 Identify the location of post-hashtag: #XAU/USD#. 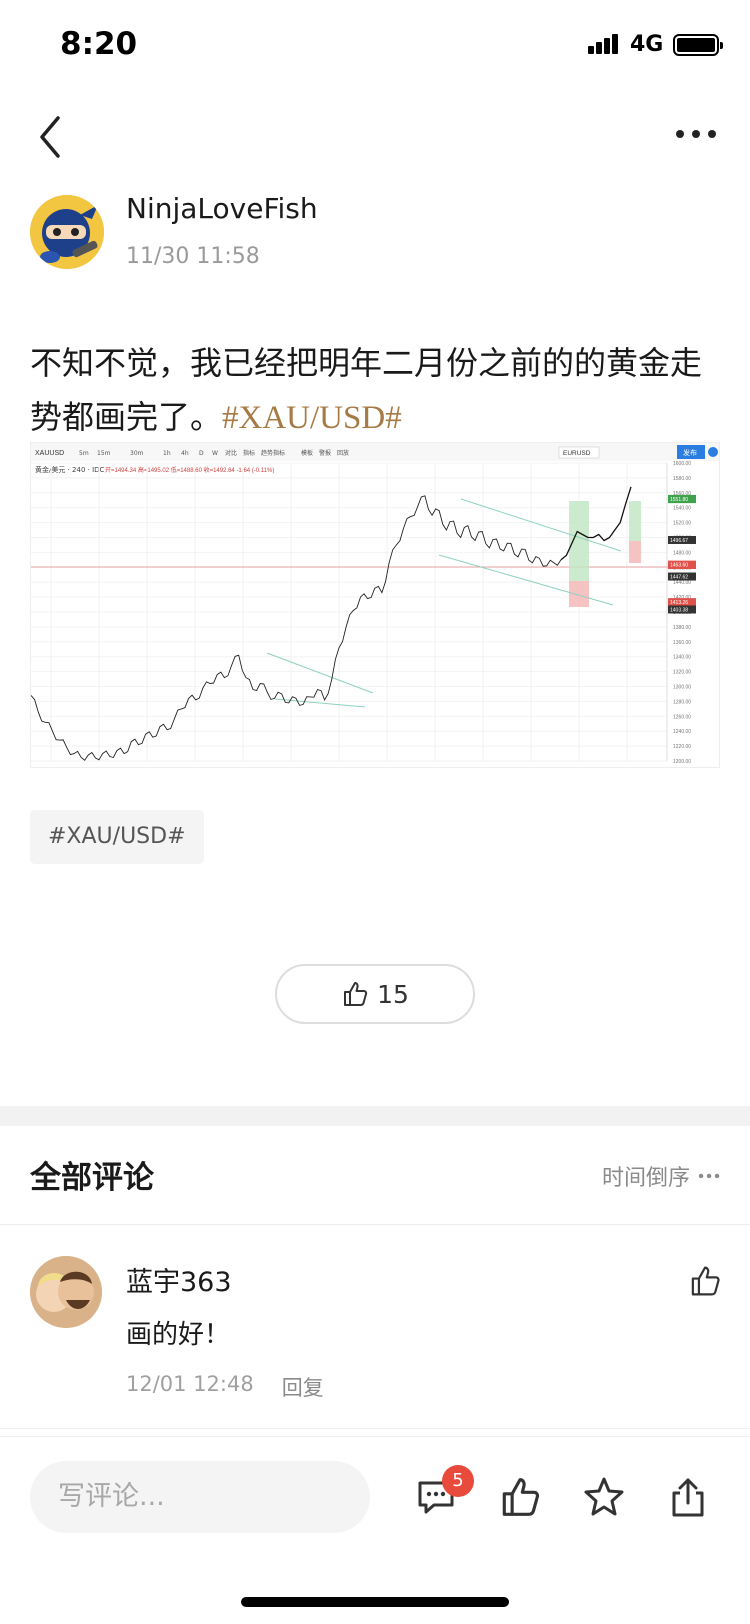
(312, 418).